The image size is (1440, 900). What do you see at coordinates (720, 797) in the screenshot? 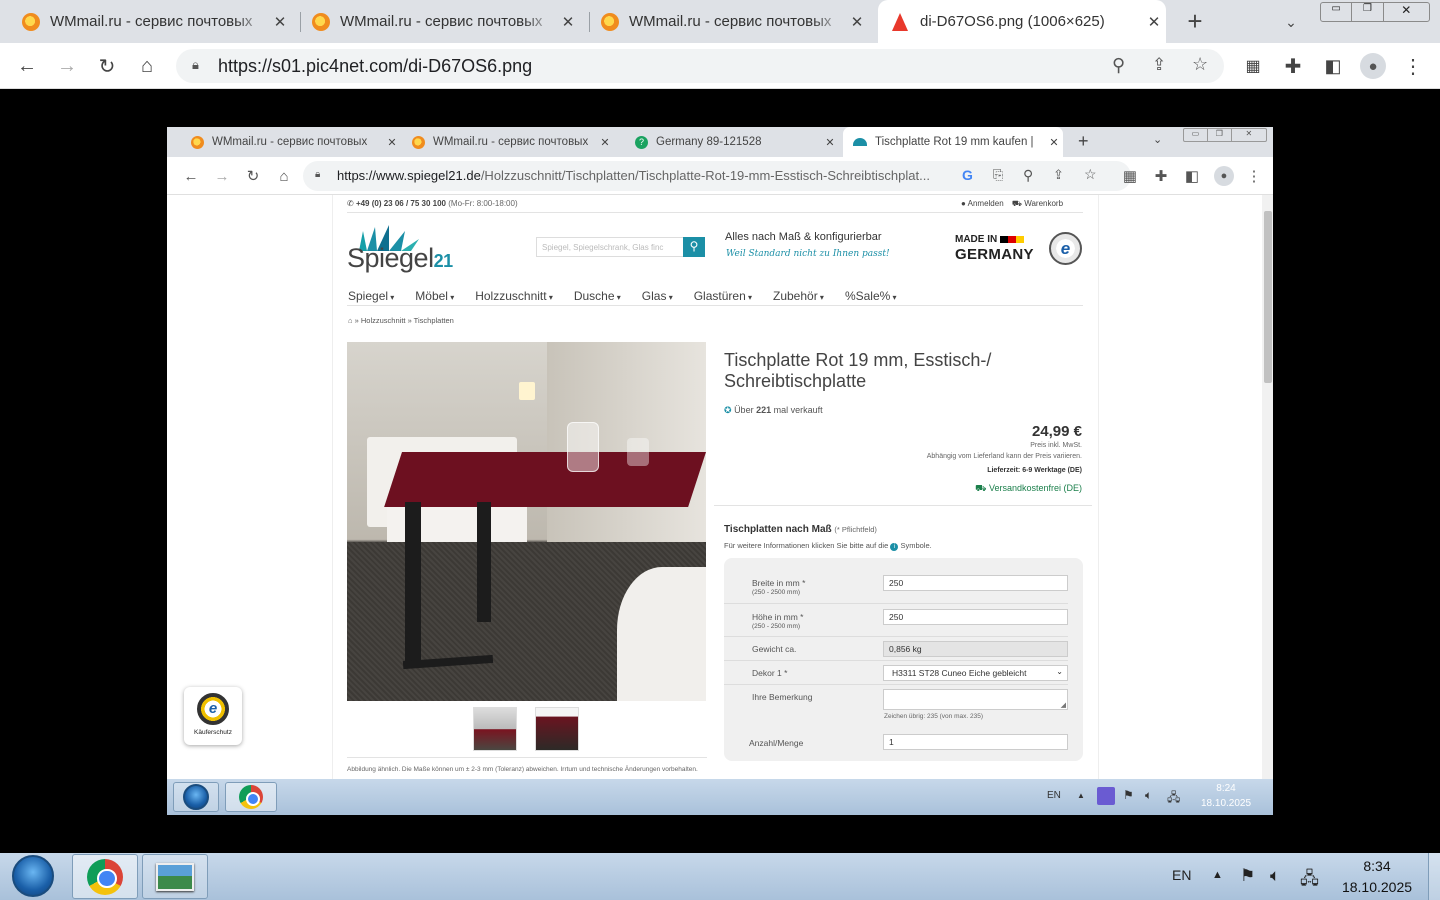
I see `inner-taskbar: EN ▲ ⚑ 🔈︎ 🖧 8:24 18.10.2025` at bounding box center [720, 797].